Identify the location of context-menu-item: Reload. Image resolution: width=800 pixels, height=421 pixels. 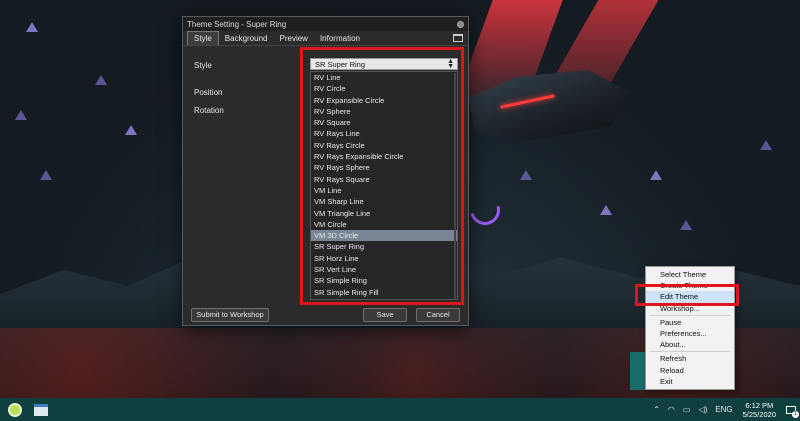
(690, 370).